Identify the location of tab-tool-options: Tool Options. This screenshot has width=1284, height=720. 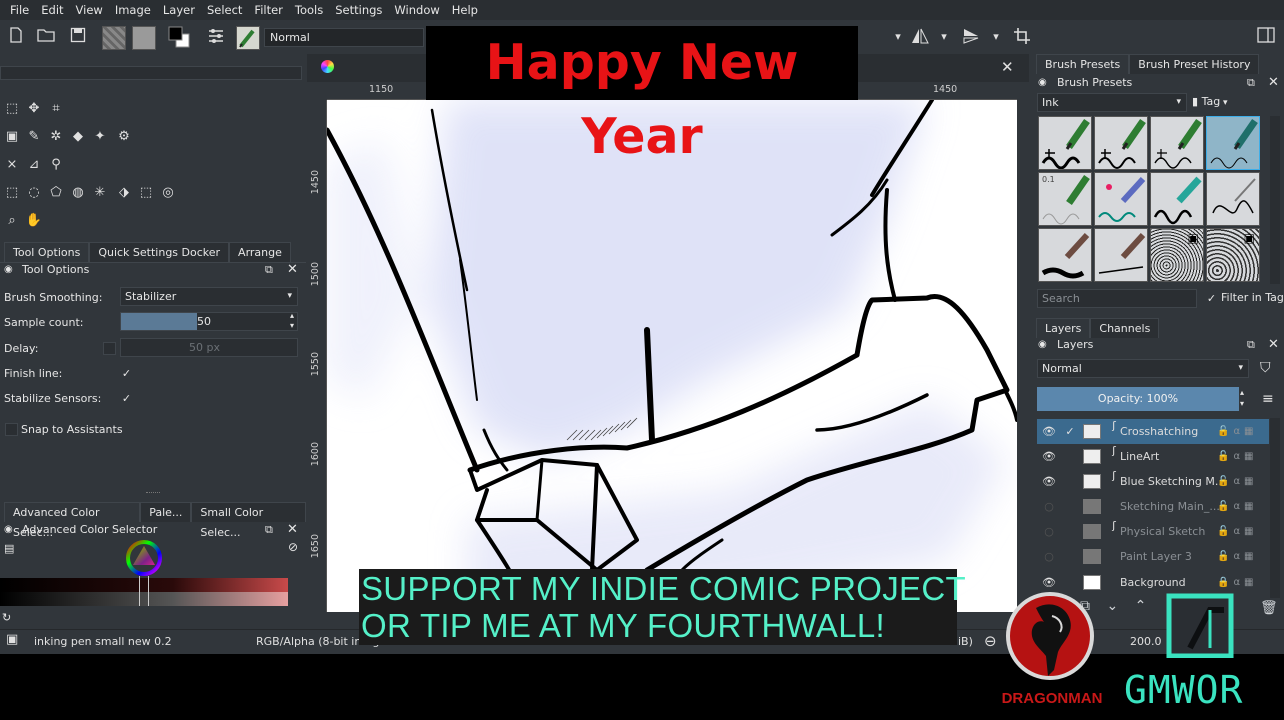
(47, 252).